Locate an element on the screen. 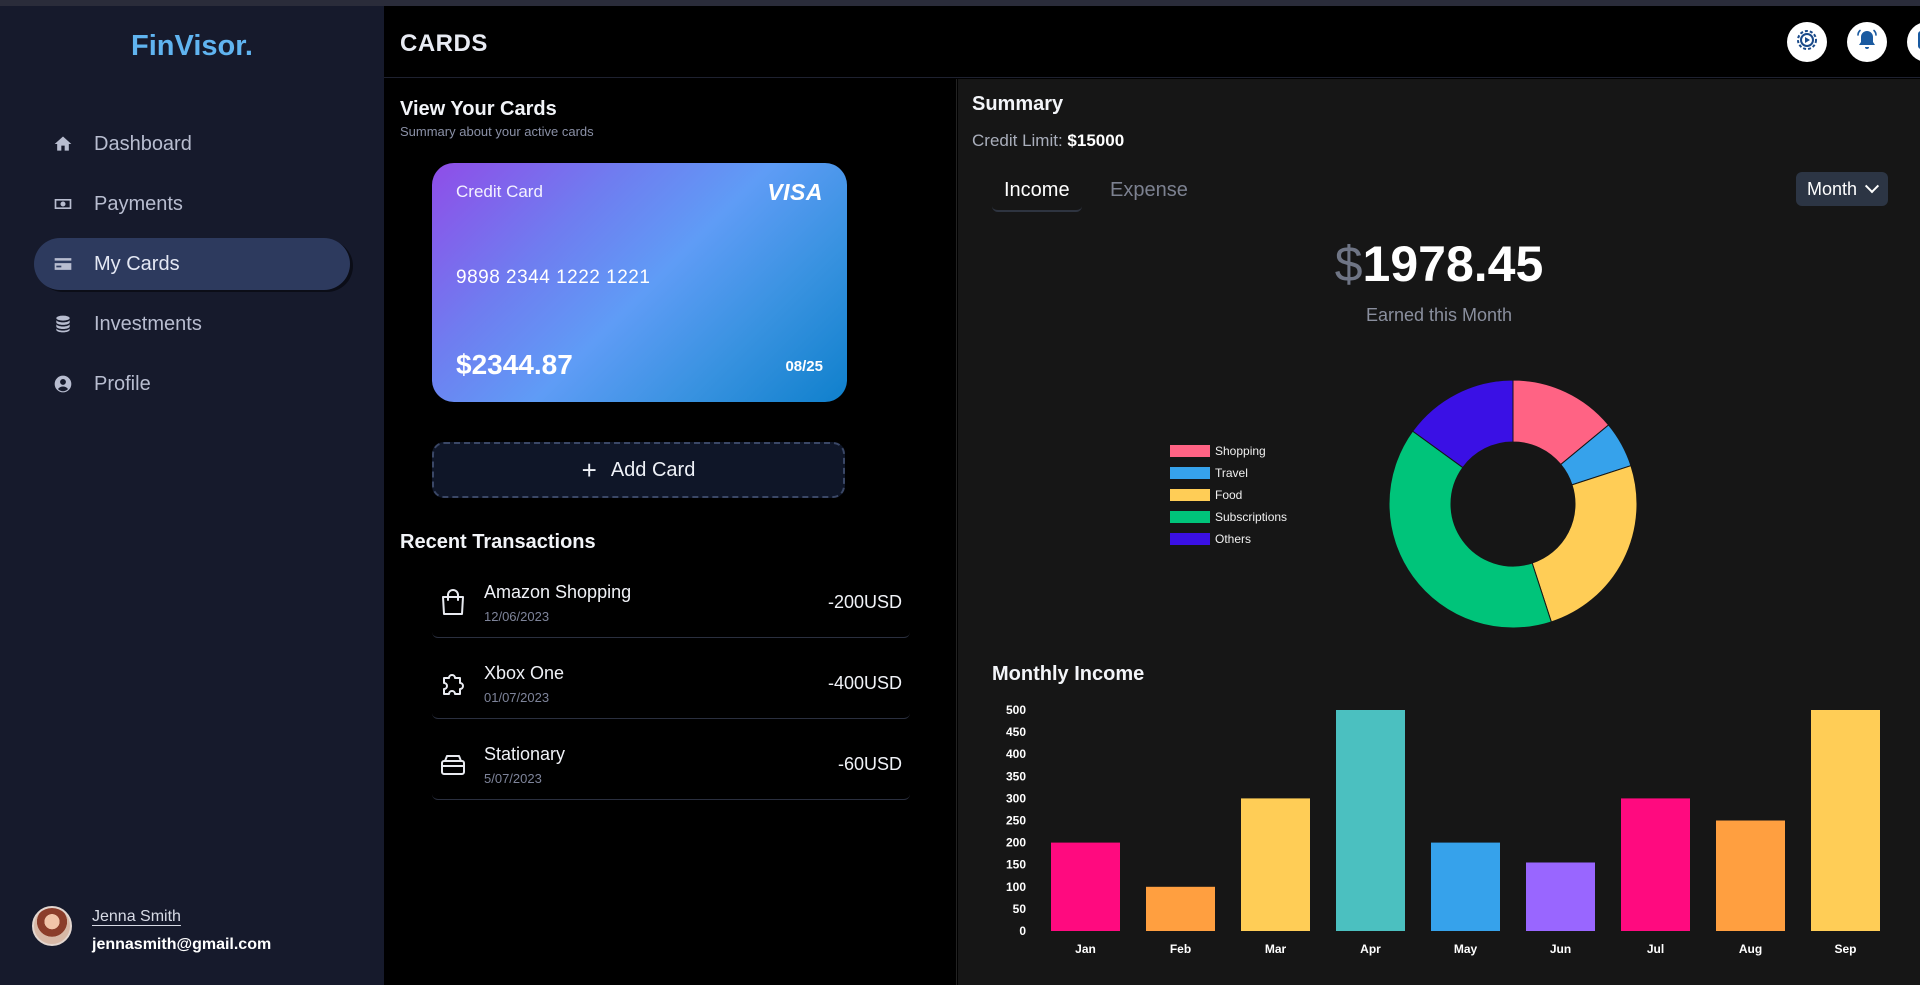 This screenshot has width=1920, height=985. legend-label: Shopping is located at coordinates (1240, 451).